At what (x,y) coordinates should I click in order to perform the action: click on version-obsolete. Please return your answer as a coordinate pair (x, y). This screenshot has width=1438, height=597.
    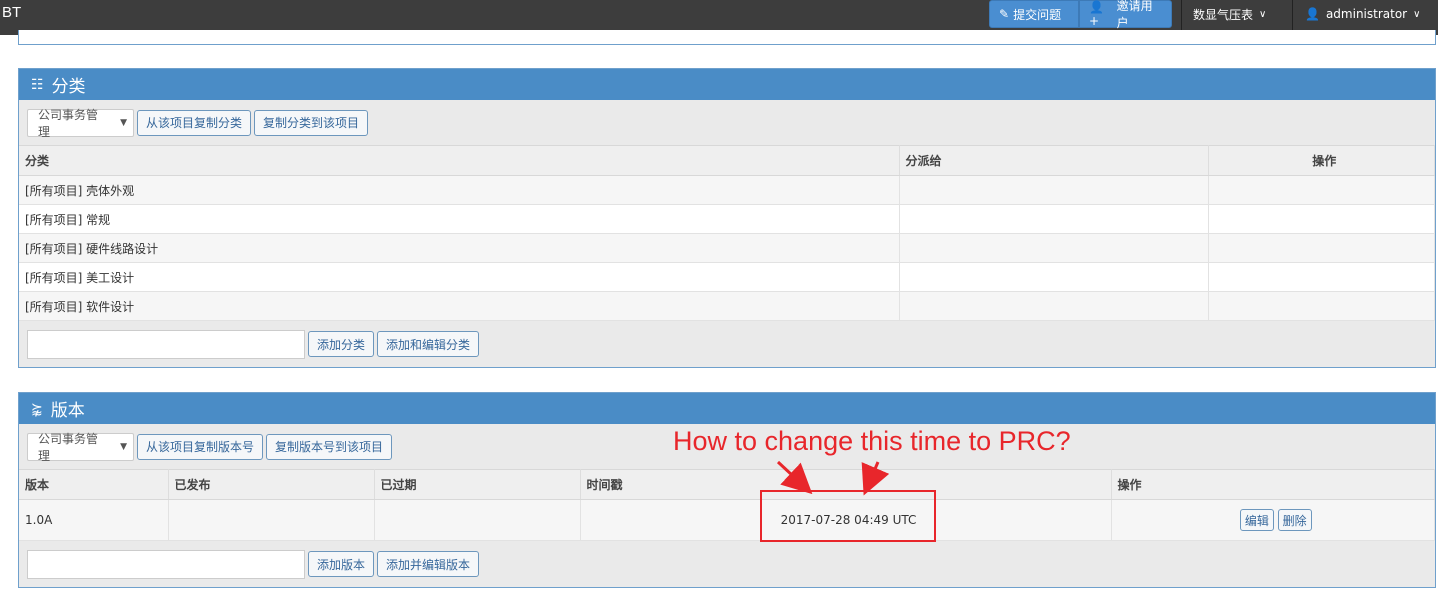
    Looking at the image, I should click on (477, 520).